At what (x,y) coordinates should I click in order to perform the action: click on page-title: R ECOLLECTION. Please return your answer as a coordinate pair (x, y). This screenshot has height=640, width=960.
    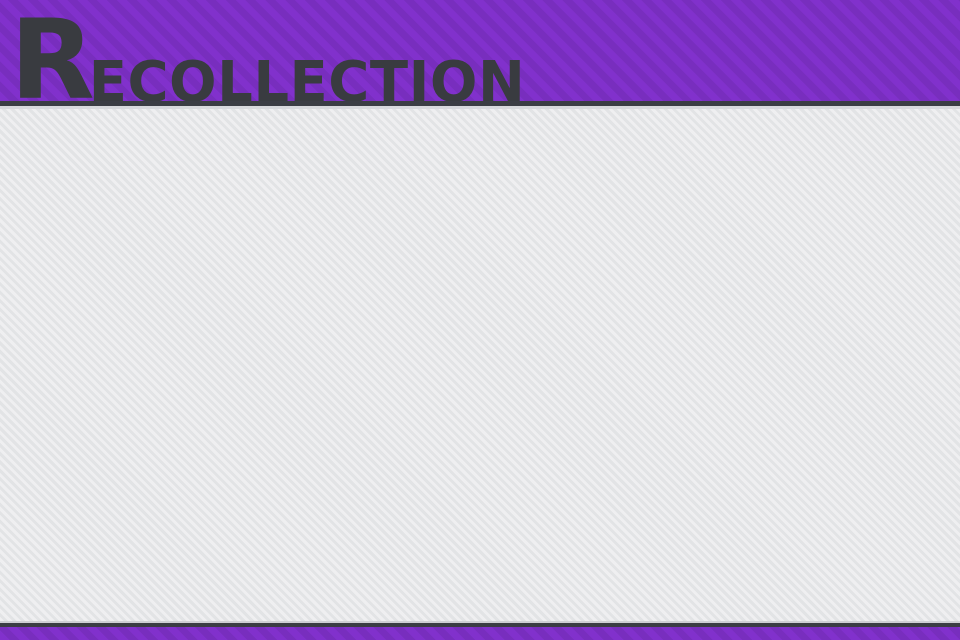
    Looking at the image, I should click on (268, 62).